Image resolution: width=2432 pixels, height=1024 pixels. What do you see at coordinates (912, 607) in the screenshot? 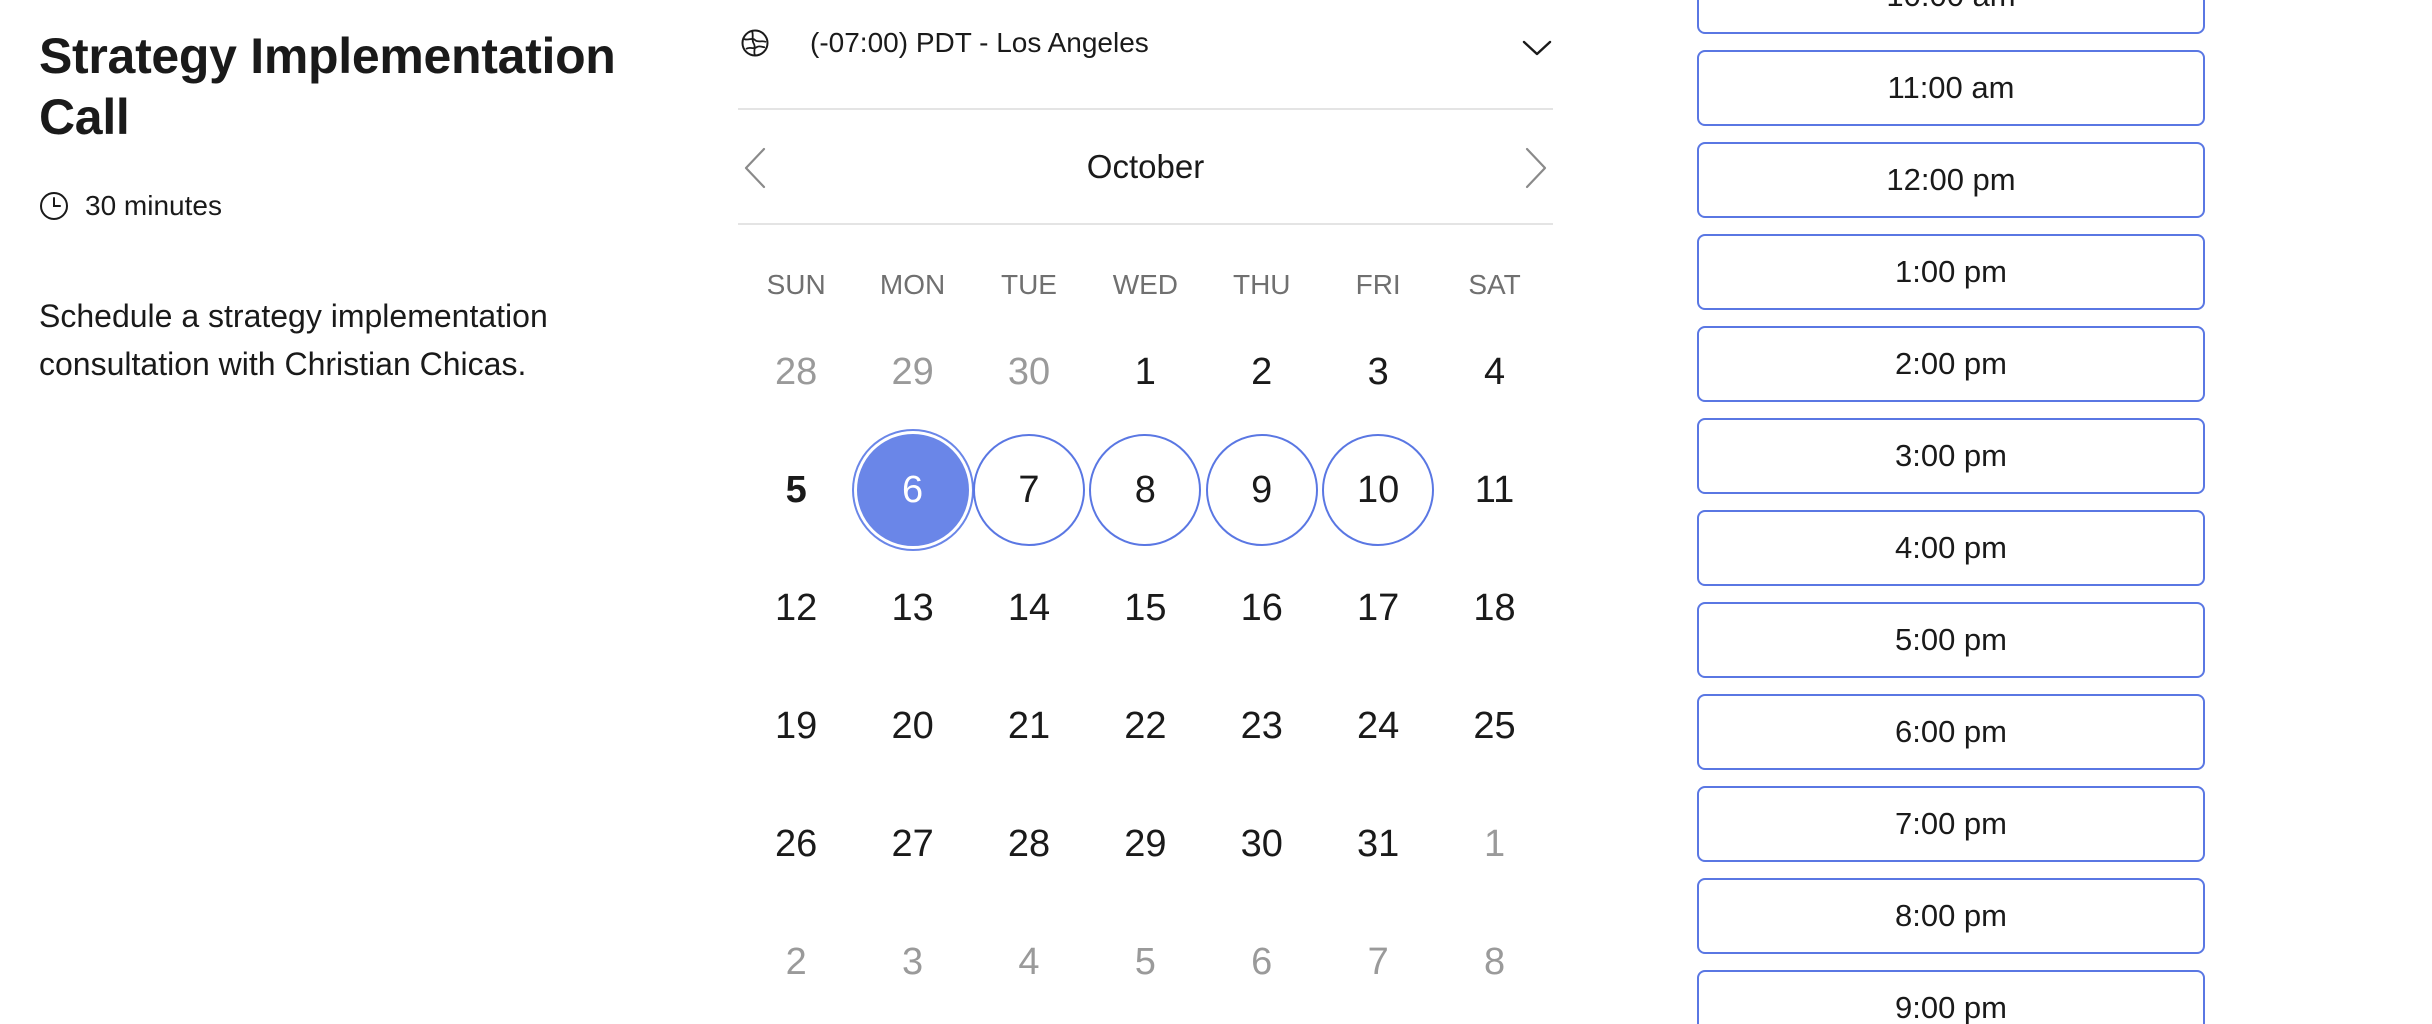
I see `calendar-day: 13` at bounding box center [912, 607].